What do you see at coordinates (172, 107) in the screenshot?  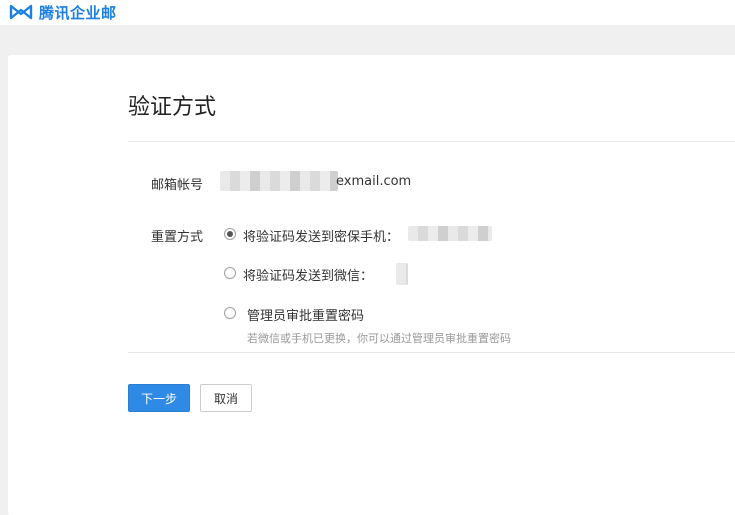 I see `page-title: 验证方式` at bounding box center [172, 107].